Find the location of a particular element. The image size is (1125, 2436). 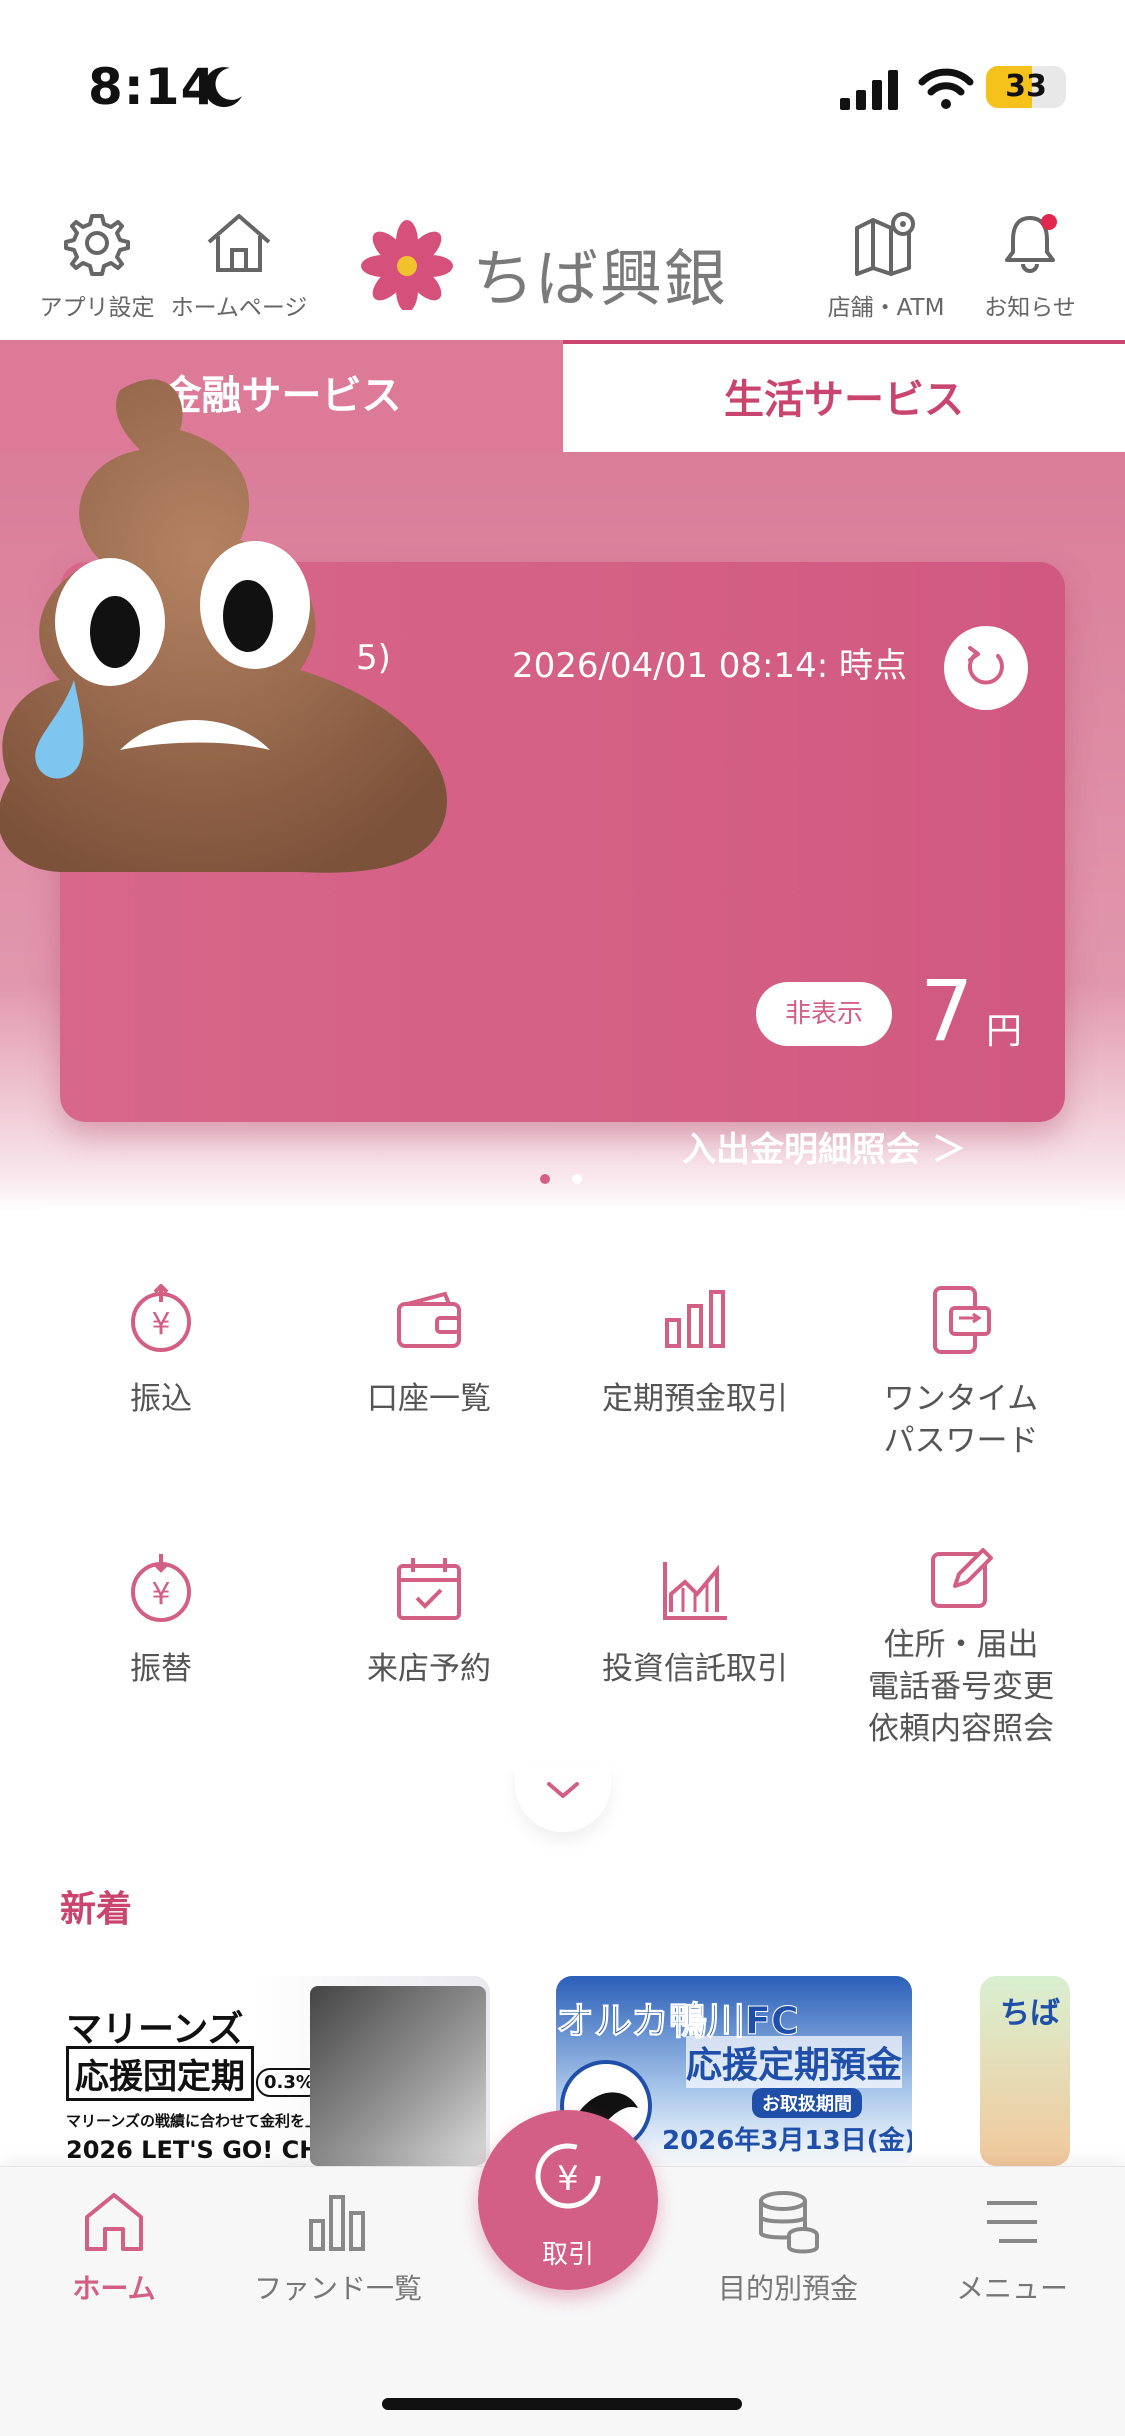

bell-icon is located at coordinates (1031, 243).